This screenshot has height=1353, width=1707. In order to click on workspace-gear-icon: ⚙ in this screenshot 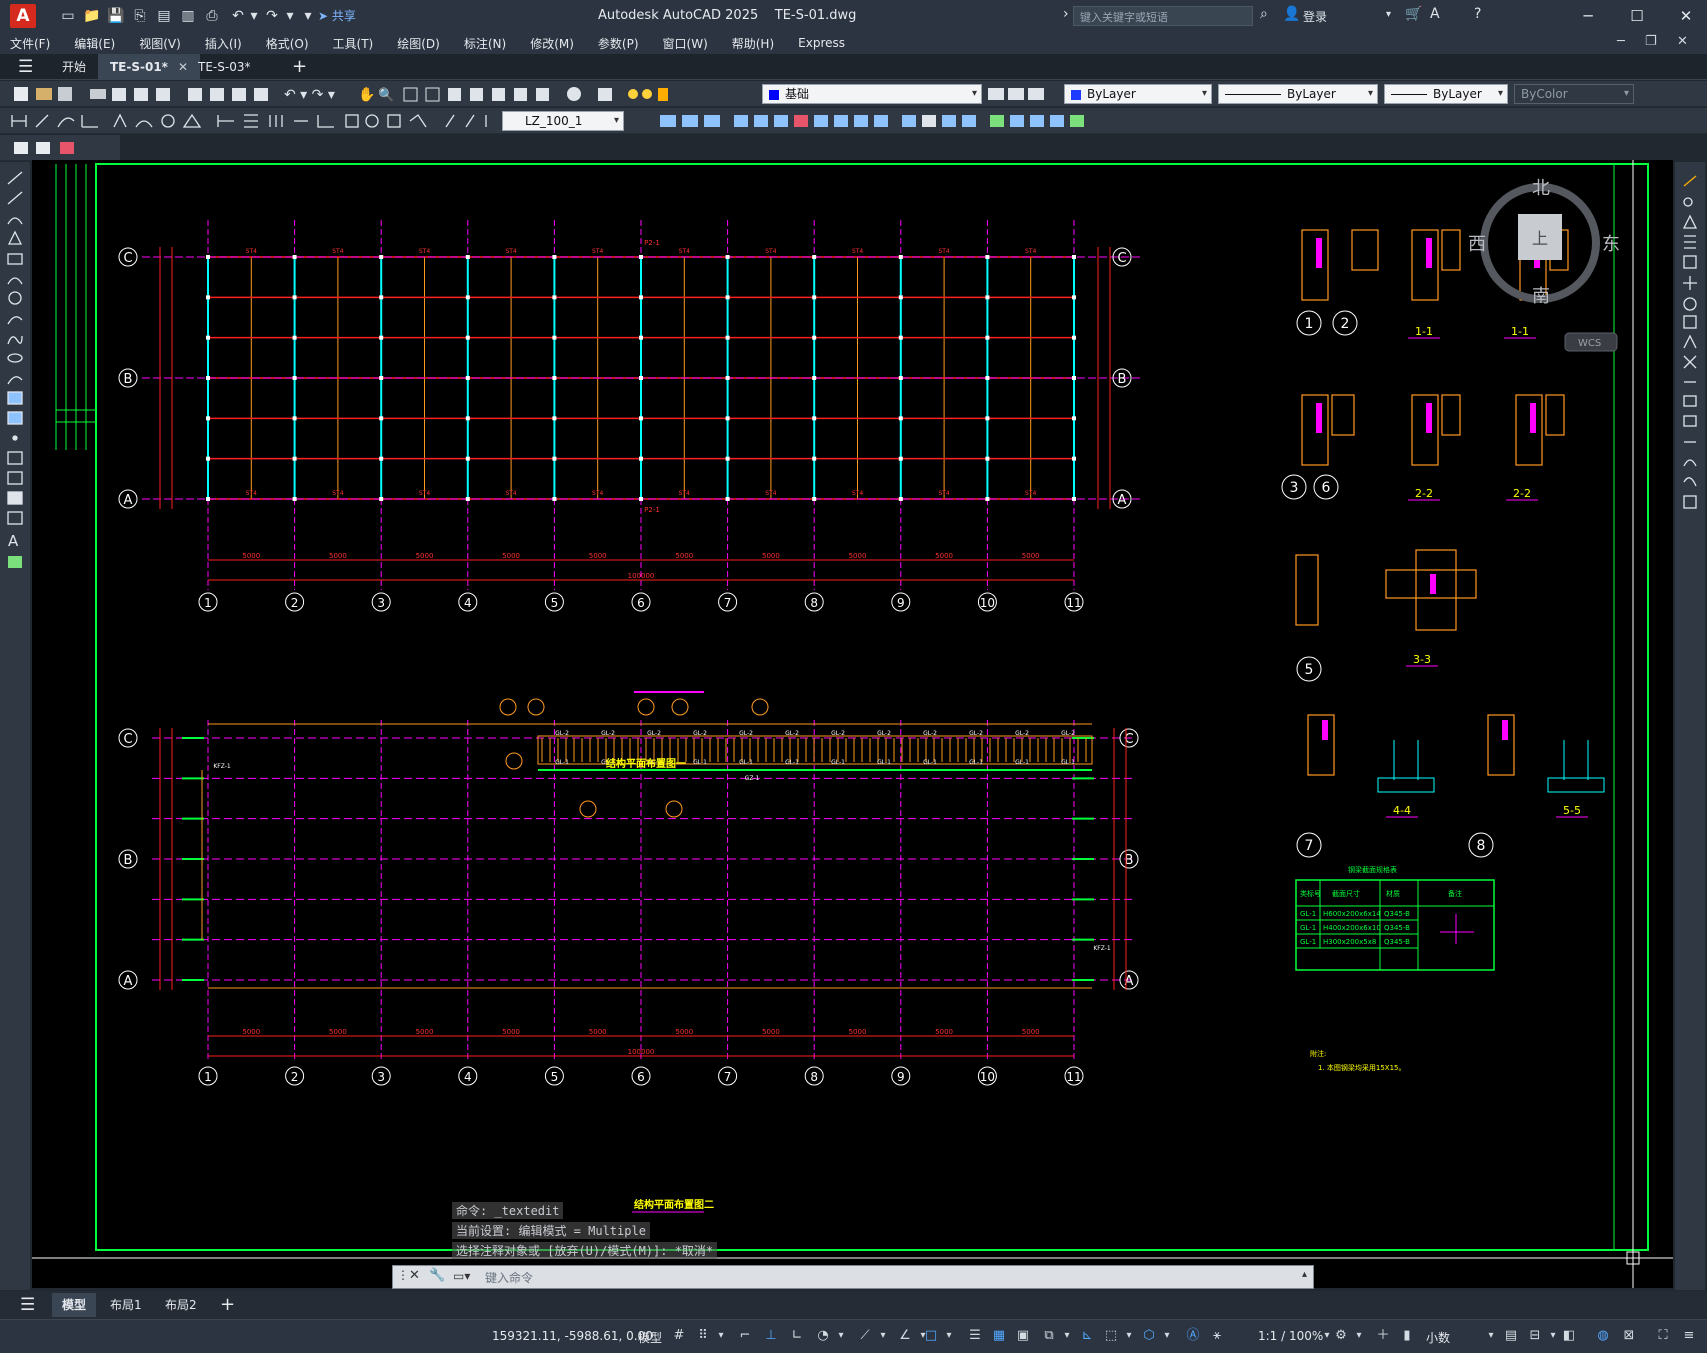, I will do `click(1341, 1336)`.